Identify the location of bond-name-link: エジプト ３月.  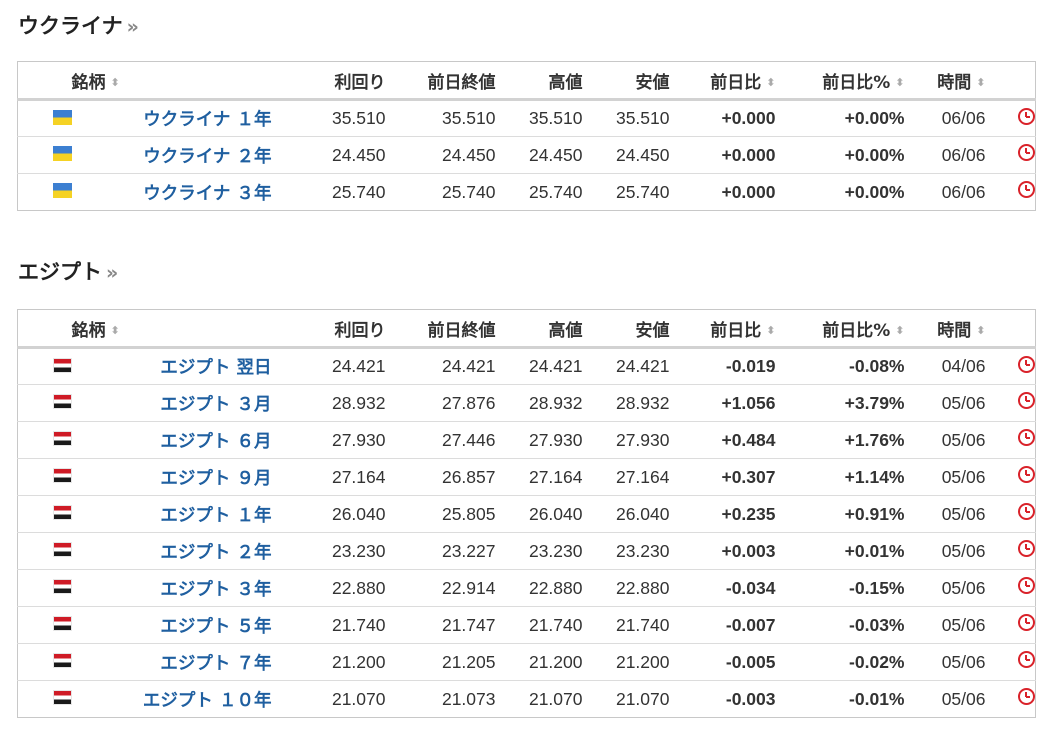
(215, 405).